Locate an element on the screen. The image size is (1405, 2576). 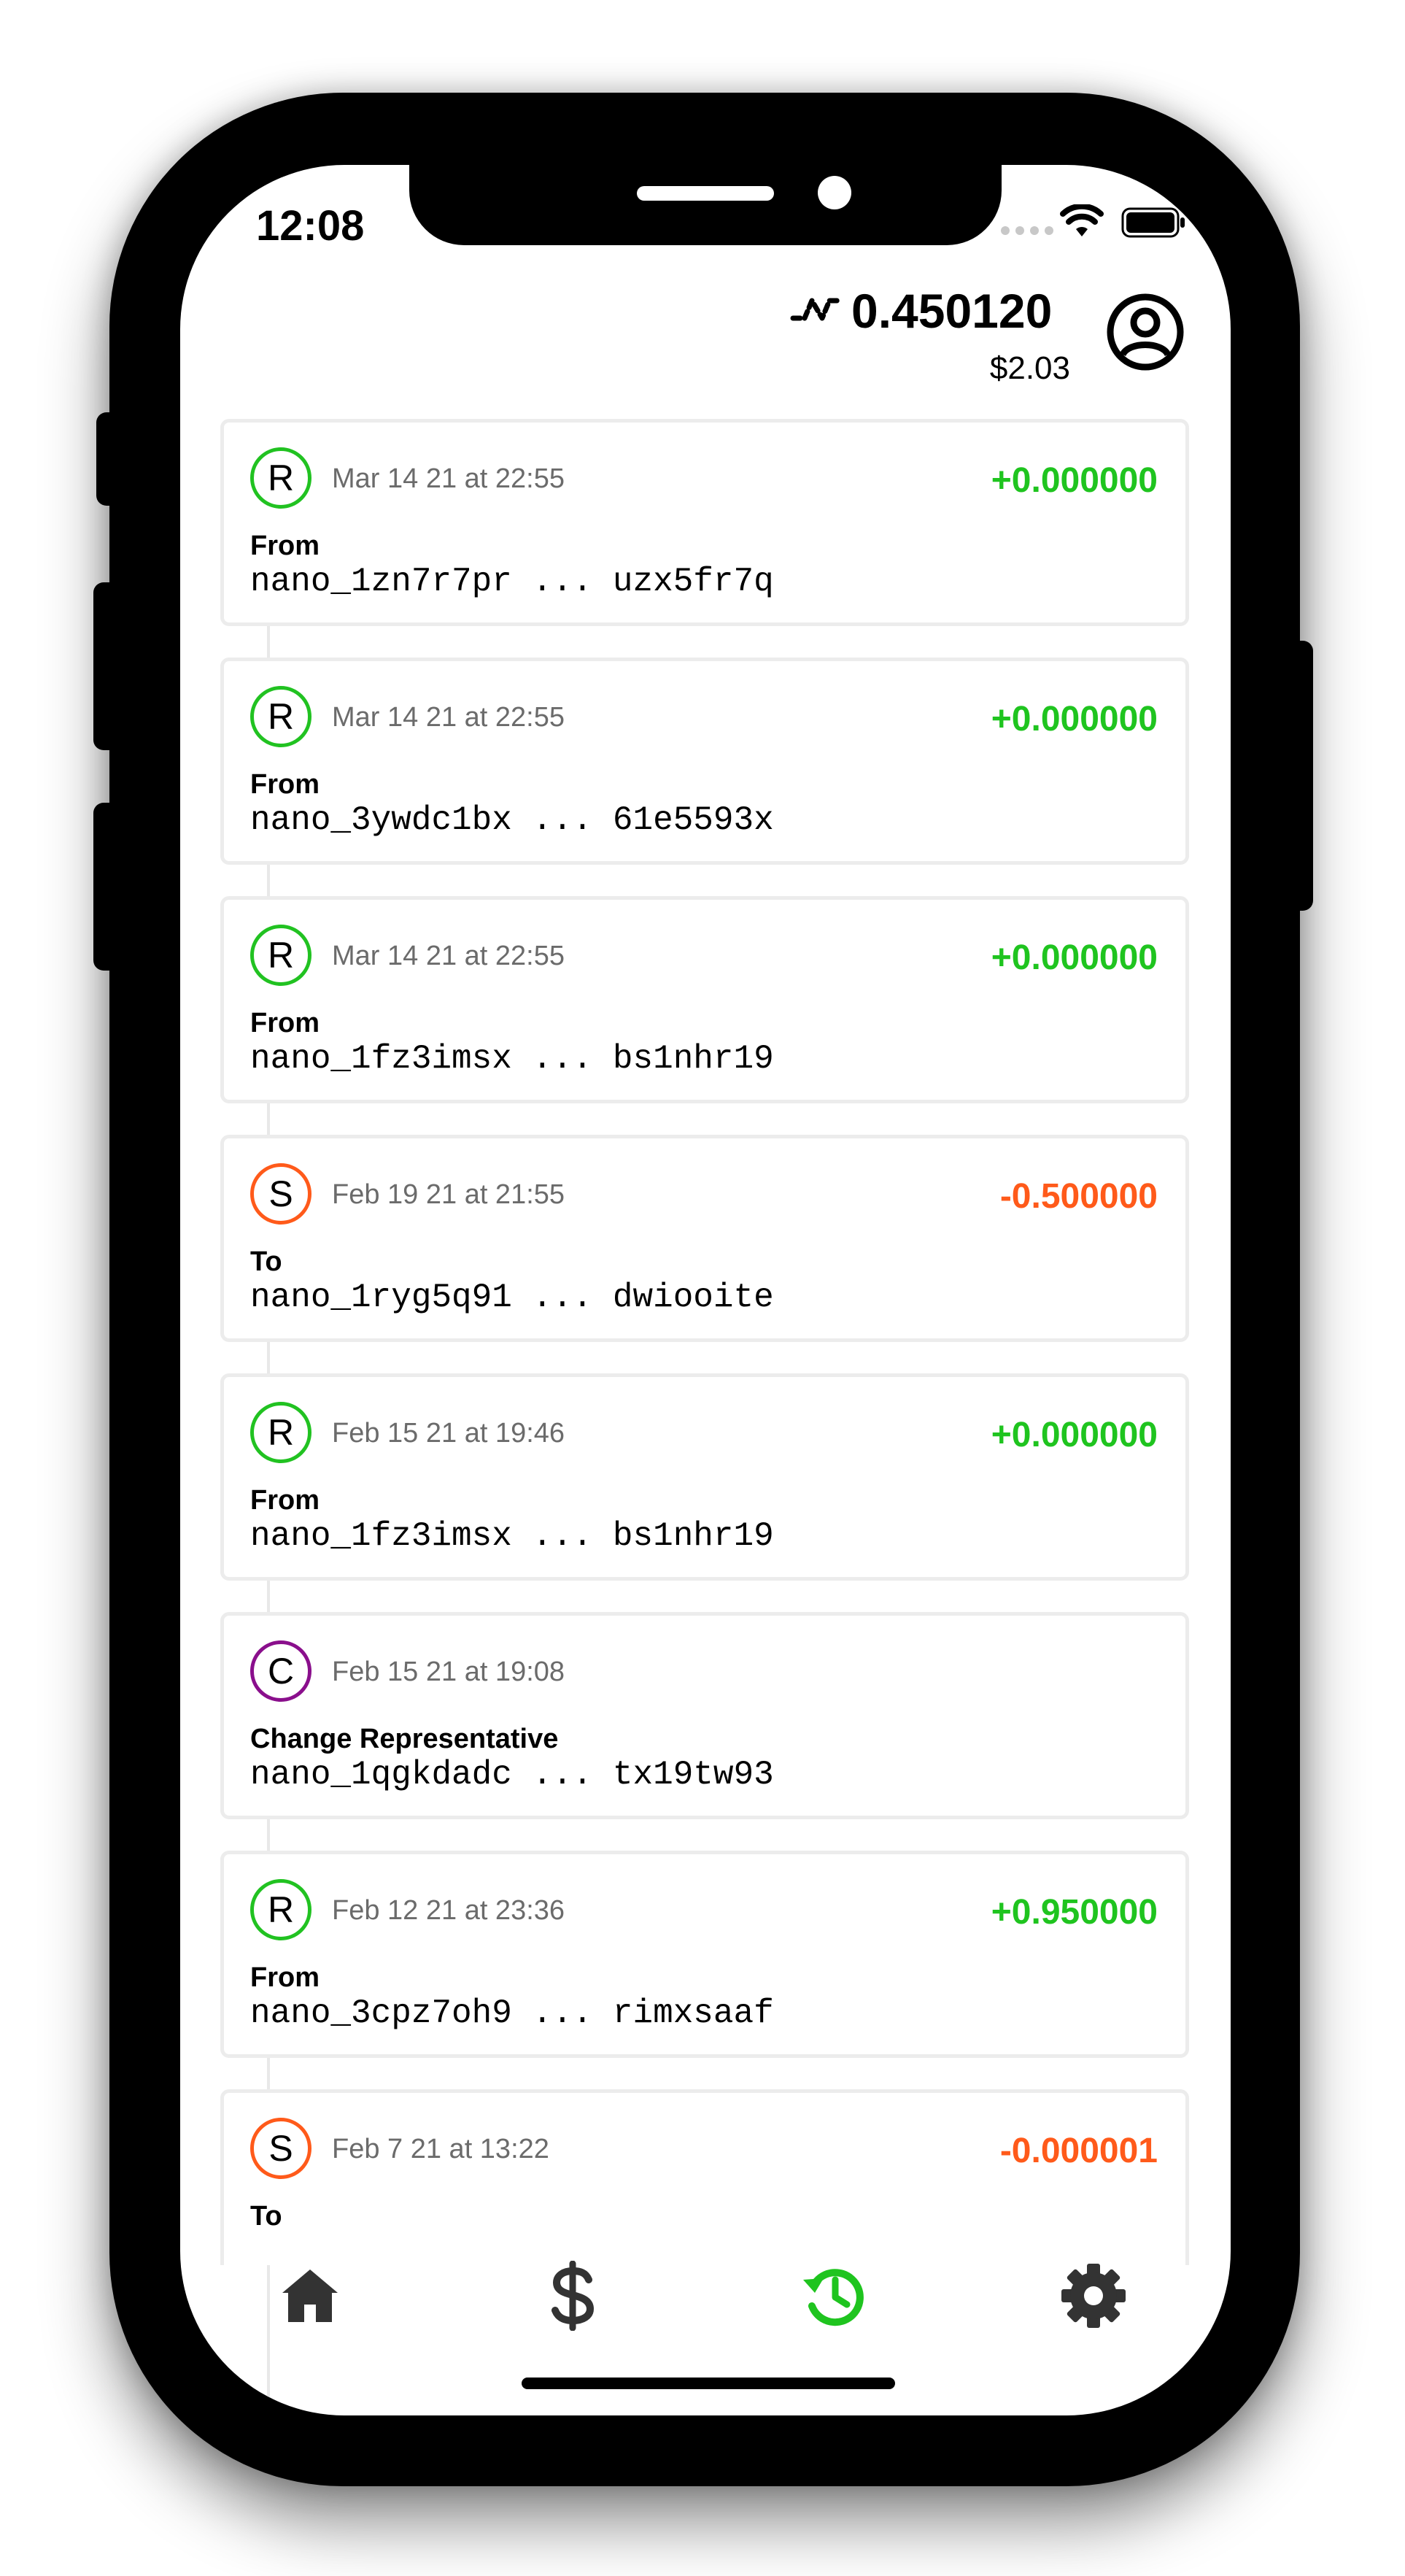
gear-icon is located at coordinates (1093, 2296).